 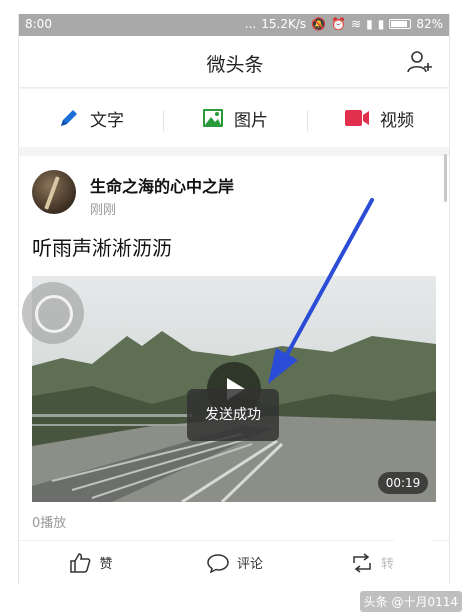 I want to click on comment-icon, so click(x=218, y=563).